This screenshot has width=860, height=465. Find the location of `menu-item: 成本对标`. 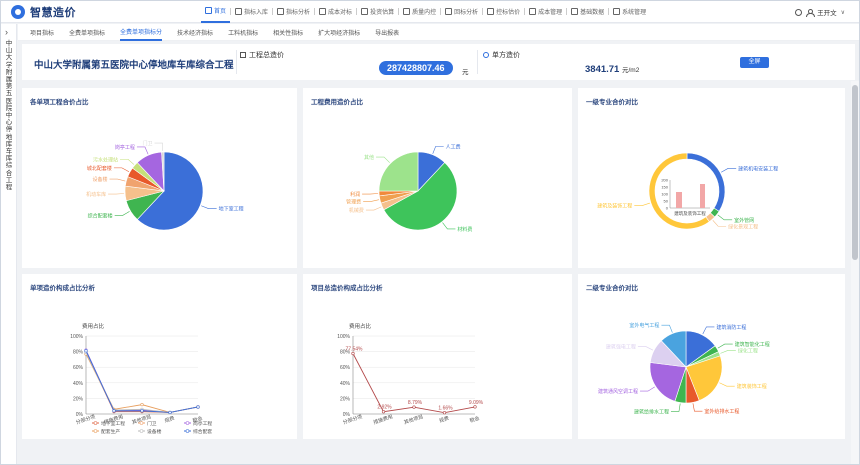

menu-item: 成本对标 is located at coordinates (335, 12).